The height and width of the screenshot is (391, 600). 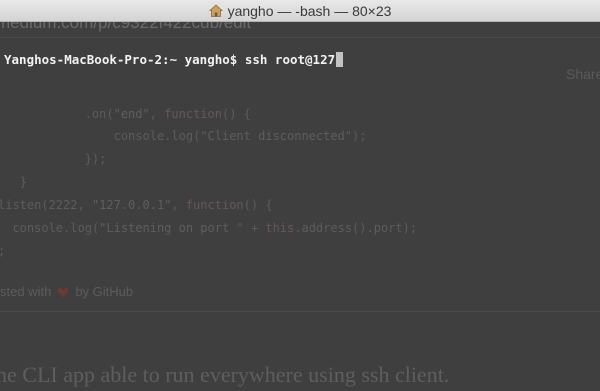 I want to click on background-gist-footer: sted with by GitHub, so click(x=66, y=291).